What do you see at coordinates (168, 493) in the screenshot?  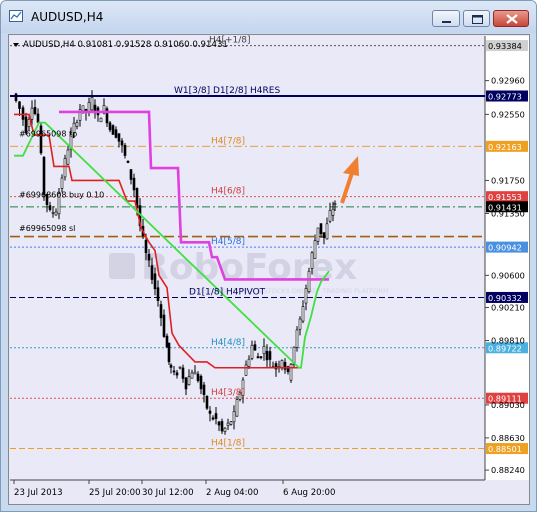 I see `time-tick-label: 30 Jul 12:00` at bounding box center [168, 493].